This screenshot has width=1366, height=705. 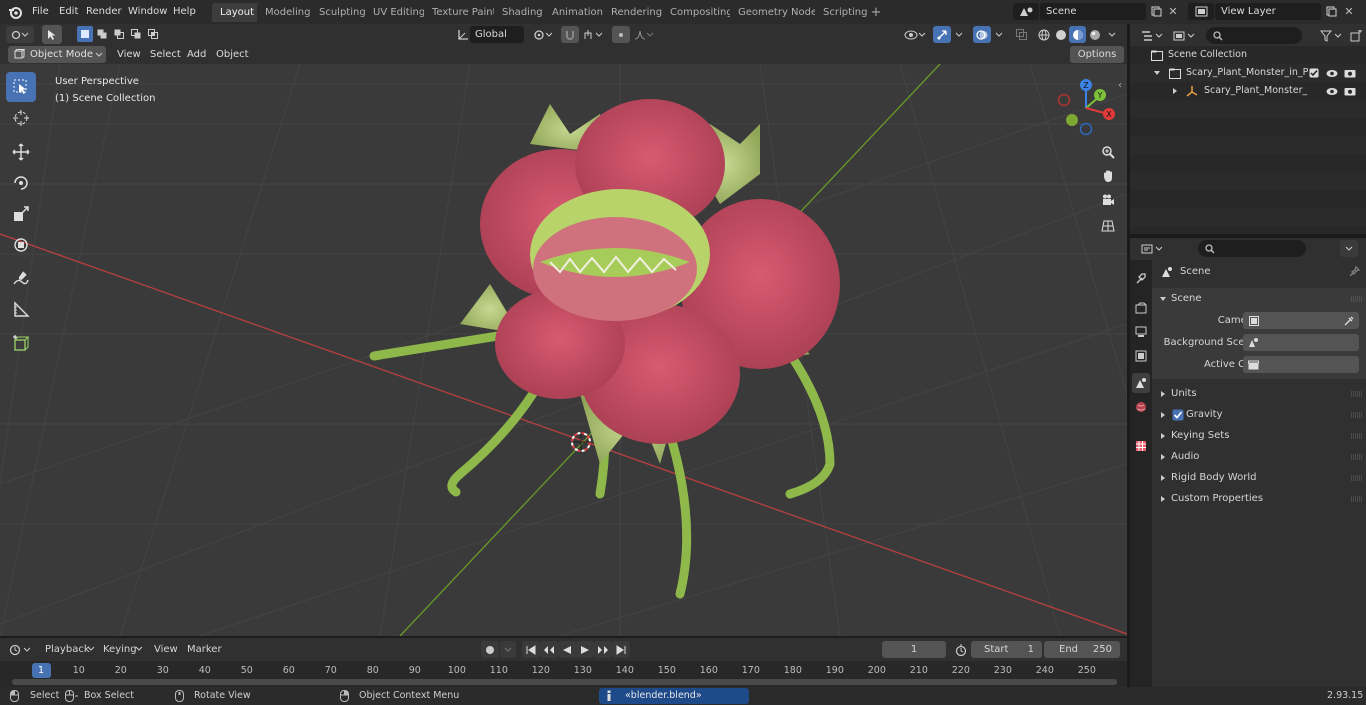 I want to click on snap-toggle-icon, so click(x=570, y=34).